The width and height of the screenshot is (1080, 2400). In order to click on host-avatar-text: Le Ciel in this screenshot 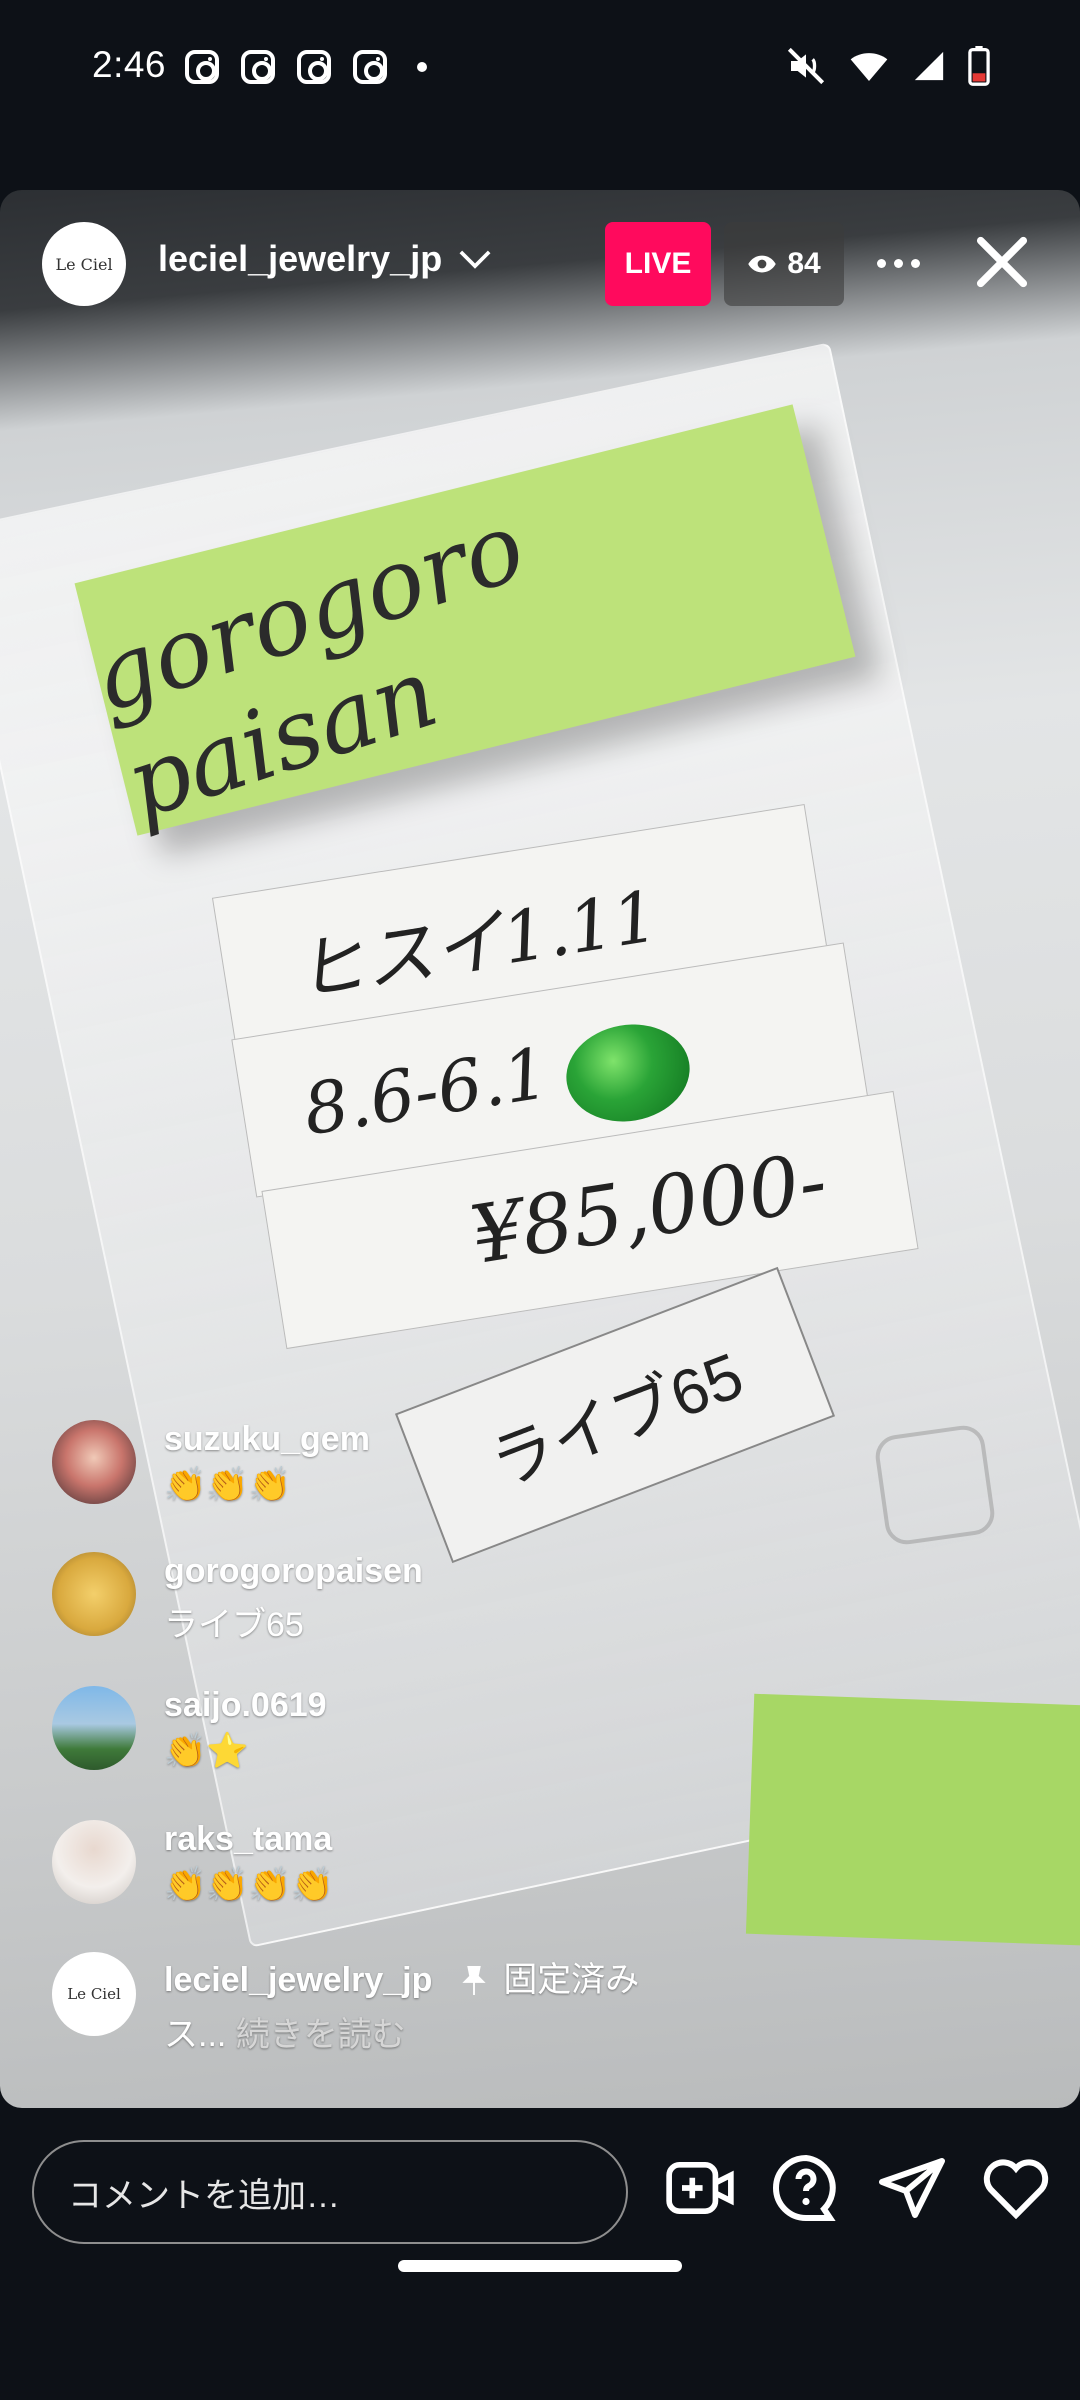, I will do `click(84, 264)`.